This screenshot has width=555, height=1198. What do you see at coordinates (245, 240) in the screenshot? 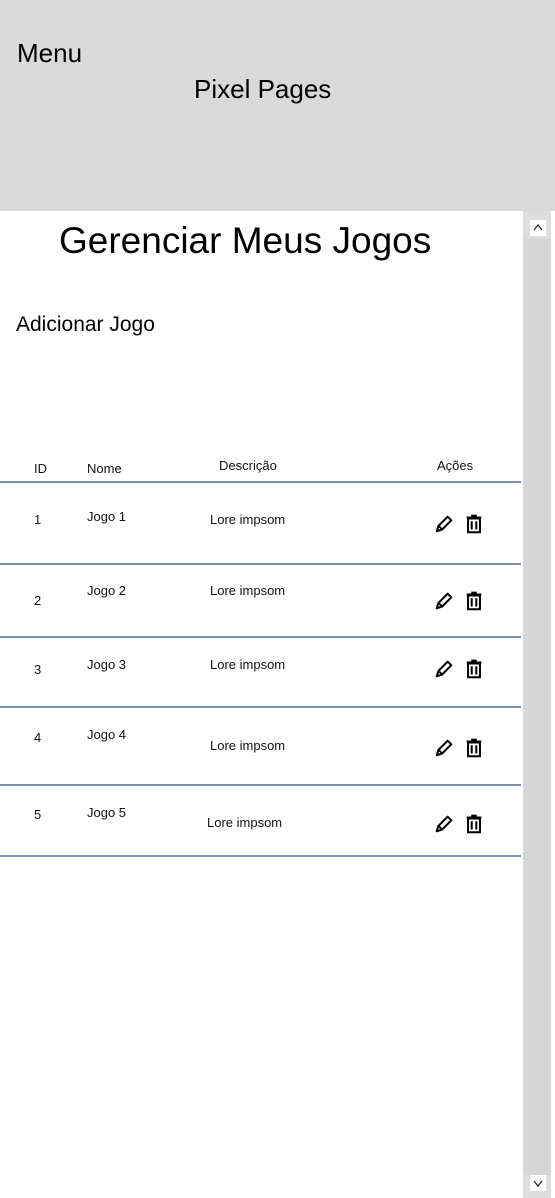
I see `page-title: Gerenciar Meus Jogos` at bounding box center [245, 240].